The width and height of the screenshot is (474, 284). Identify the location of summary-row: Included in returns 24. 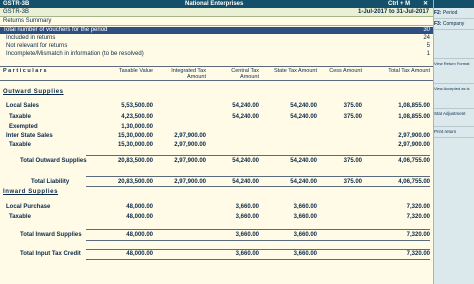
(216, 38).